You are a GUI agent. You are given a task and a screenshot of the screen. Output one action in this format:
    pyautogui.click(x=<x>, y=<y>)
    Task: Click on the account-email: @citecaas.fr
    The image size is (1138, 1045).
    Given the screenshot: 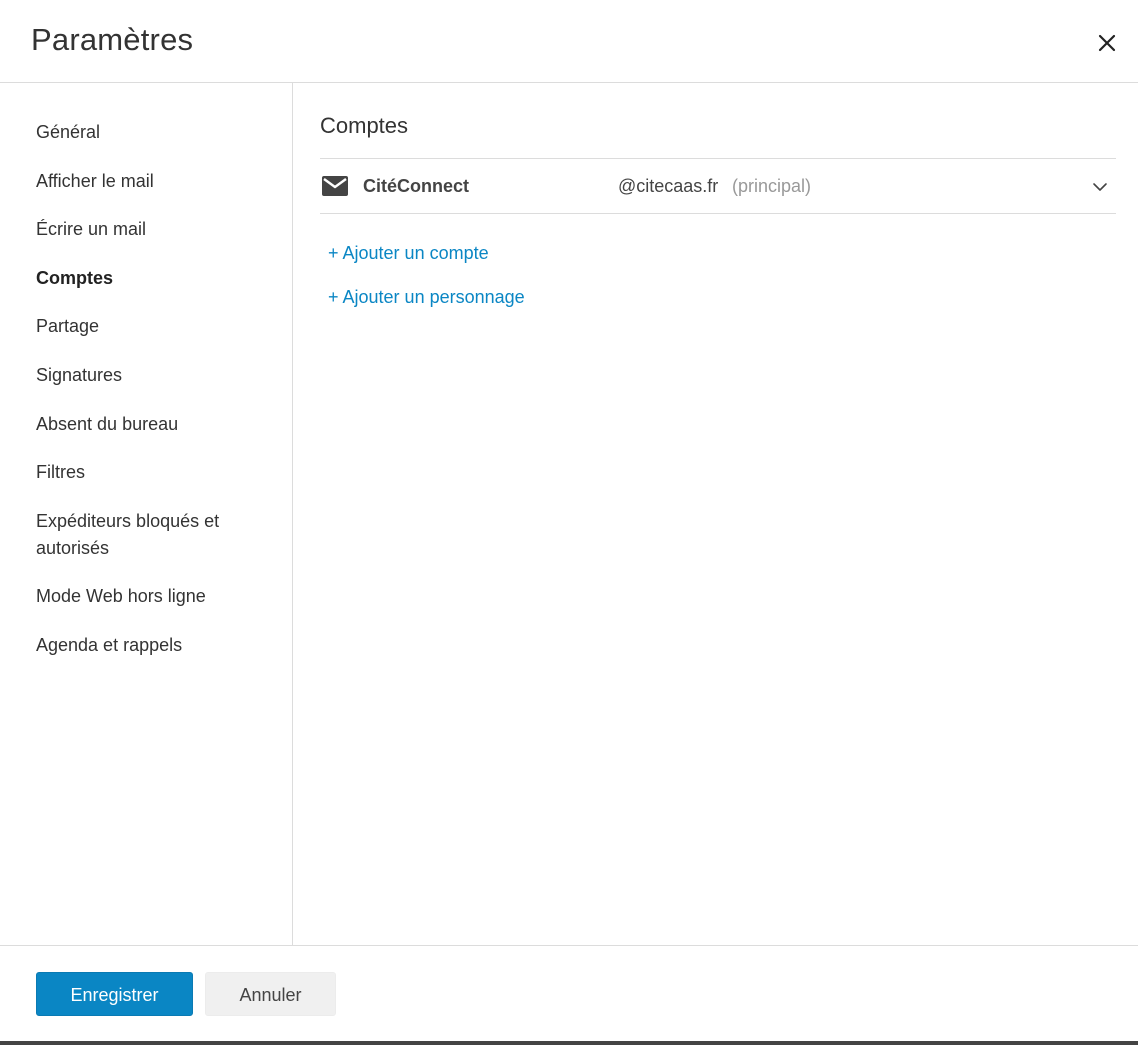 What is the action you would take?
    pyautogui.click(x=668, y=186)
    